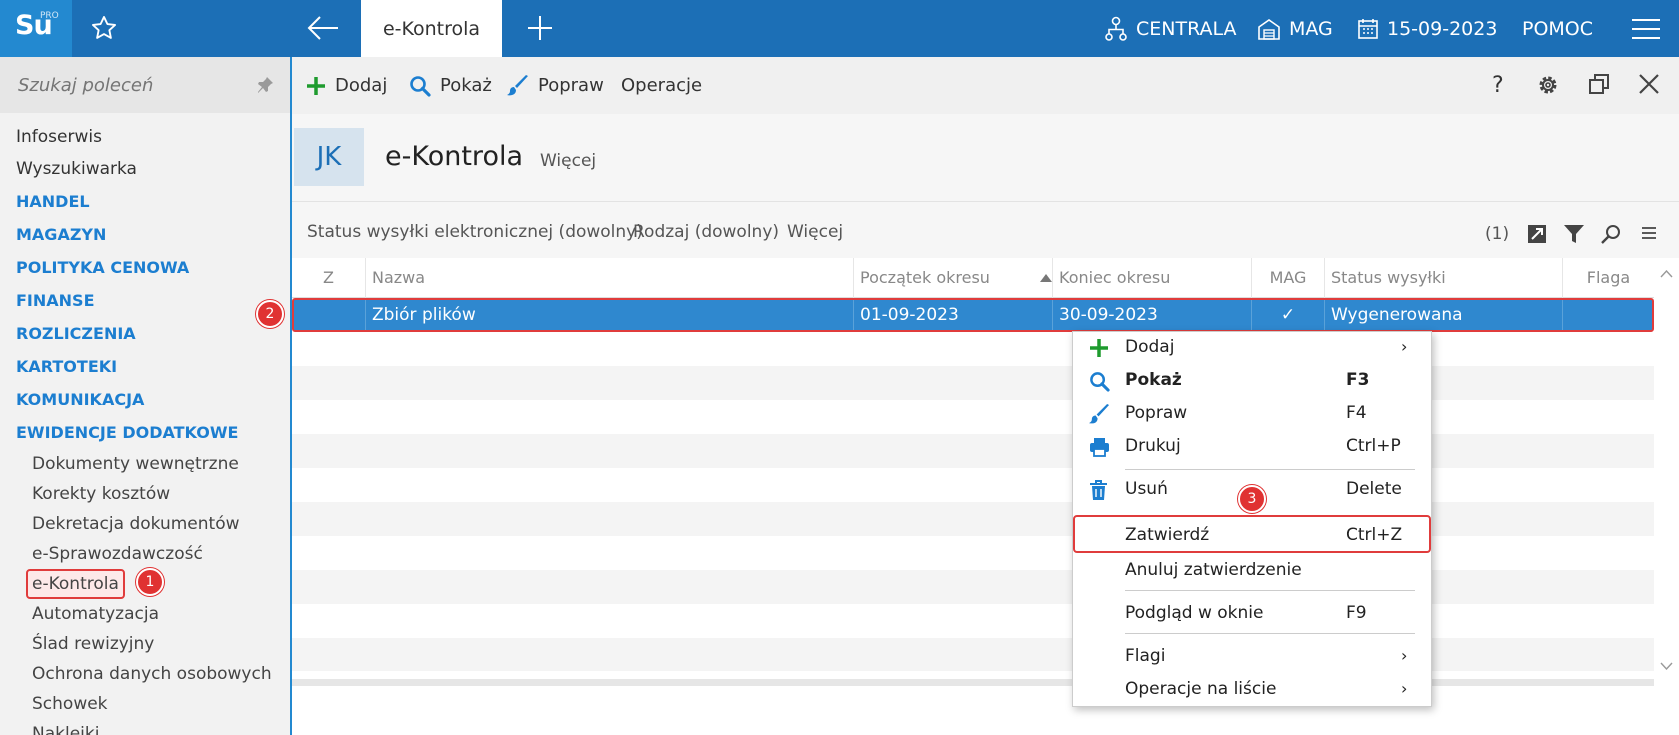  What do you see at coordinates (145, 137) in the screenshot?
I see `sidebar-item-infoserwis: Infoserwis` at bounding box center [145, 137].